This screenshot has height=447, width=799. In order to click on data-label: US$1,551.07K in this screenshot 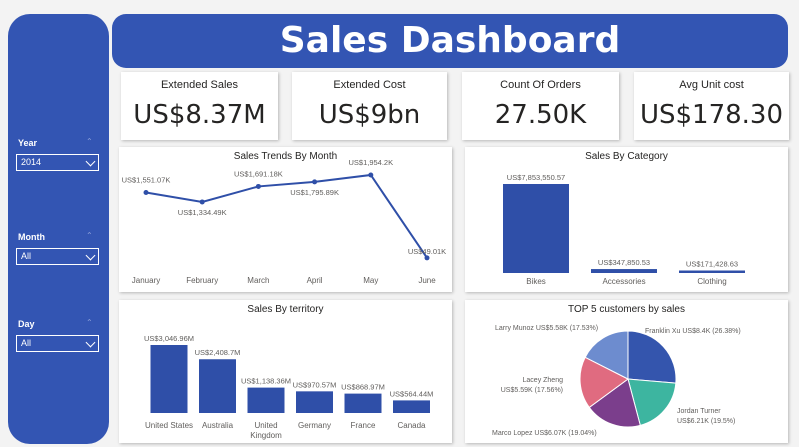, I will do `click(146, 180)`.